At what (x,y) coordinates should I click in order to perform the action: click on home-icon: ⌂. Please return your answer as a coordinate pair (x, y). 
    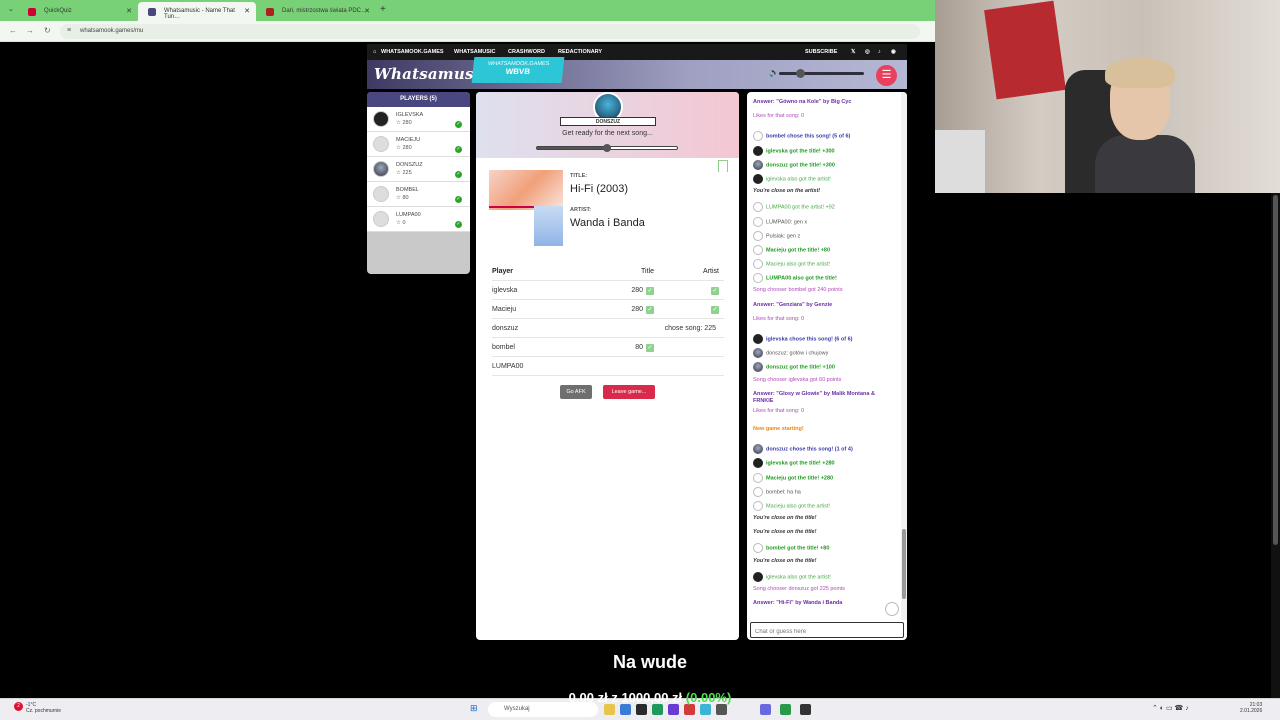
    Looking at the image, I should click on (374, 52).